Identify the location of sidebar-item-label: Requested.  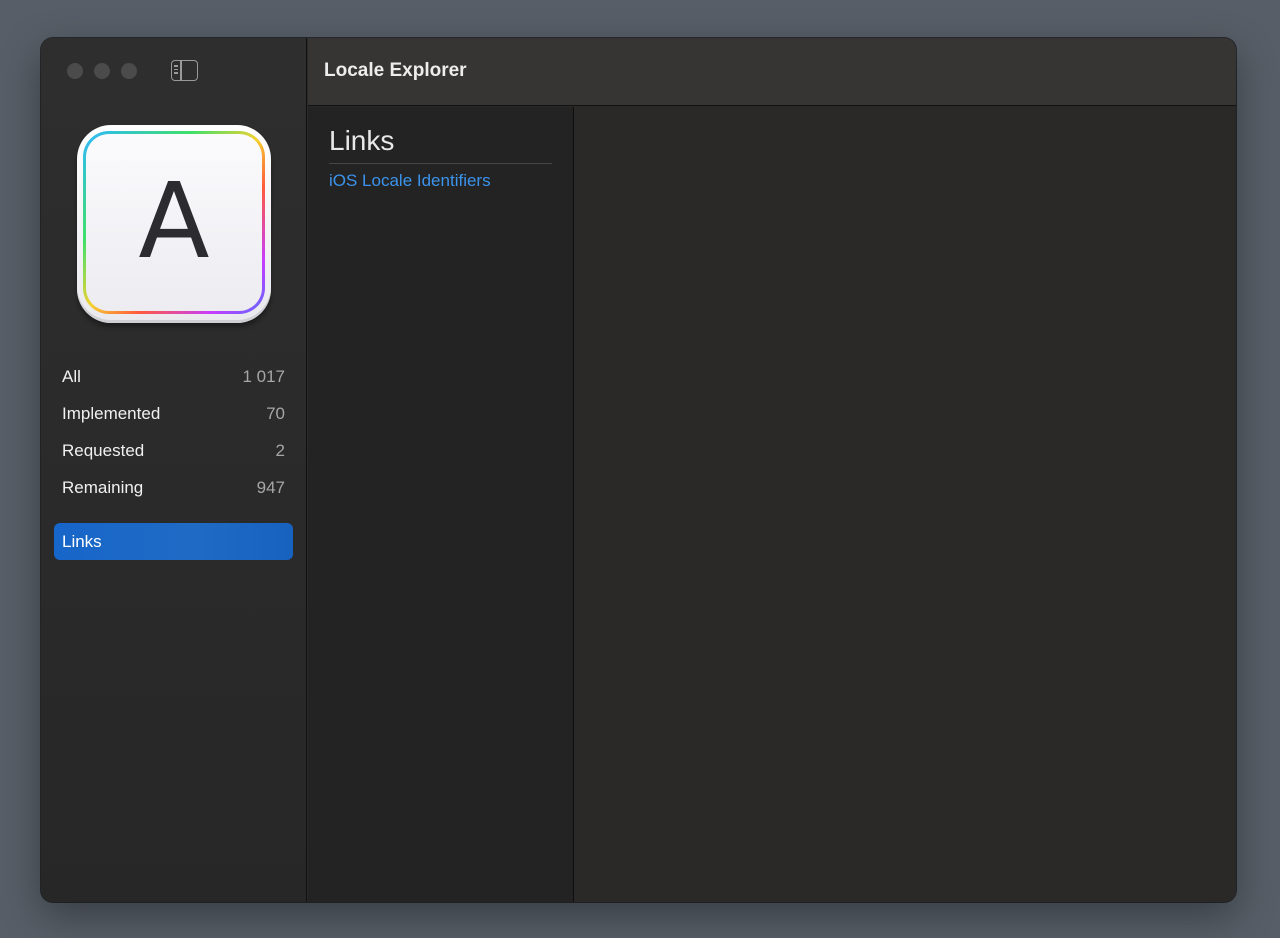
(103, 450).